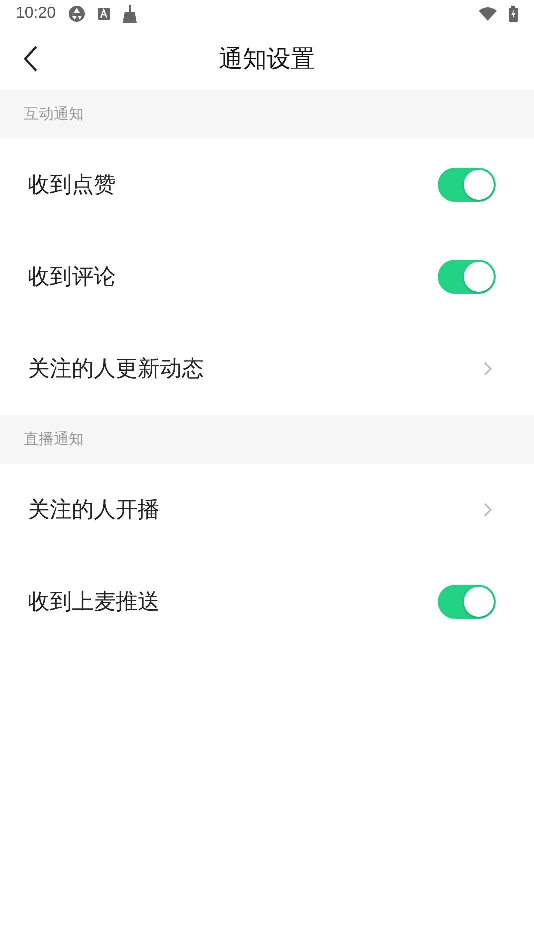 Image resolution: width=534 pixels, height=950 pixels. Describe the element at coordinates (130, 14) in the screenshot. I see `broom-icon` at that location.